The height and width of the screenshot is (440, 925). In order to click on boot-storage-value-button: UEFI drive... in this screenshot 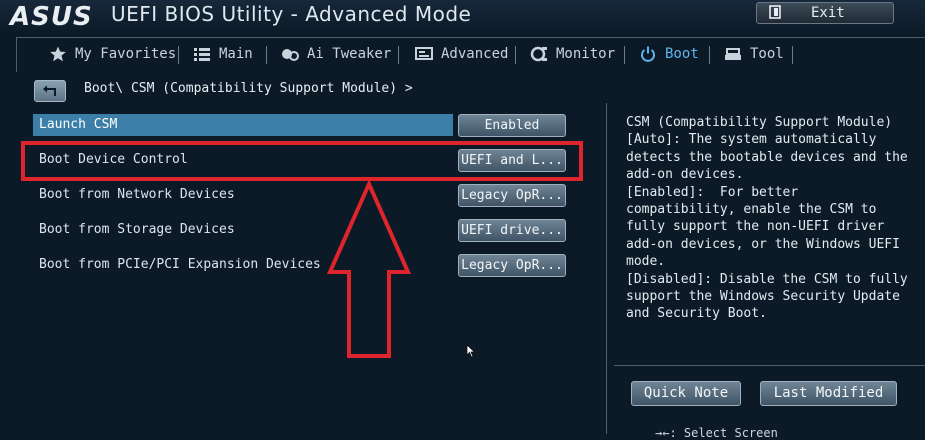, I will do `click(512, 230)`.